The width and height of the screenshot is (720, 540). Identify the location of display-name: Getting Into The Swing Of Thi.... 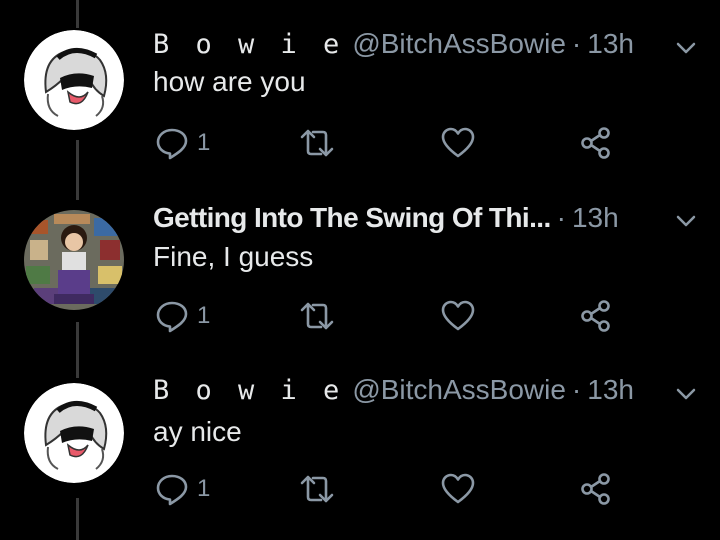
(352, 218).